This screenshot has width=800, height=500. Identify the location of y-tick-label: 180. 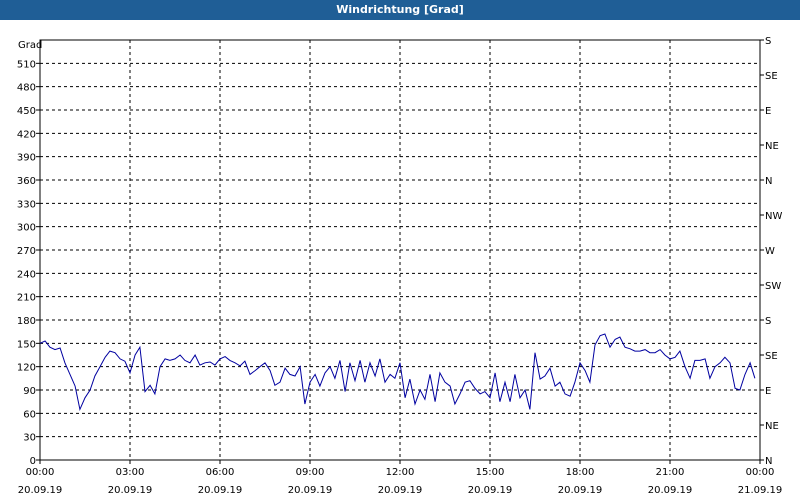
(26, 321).